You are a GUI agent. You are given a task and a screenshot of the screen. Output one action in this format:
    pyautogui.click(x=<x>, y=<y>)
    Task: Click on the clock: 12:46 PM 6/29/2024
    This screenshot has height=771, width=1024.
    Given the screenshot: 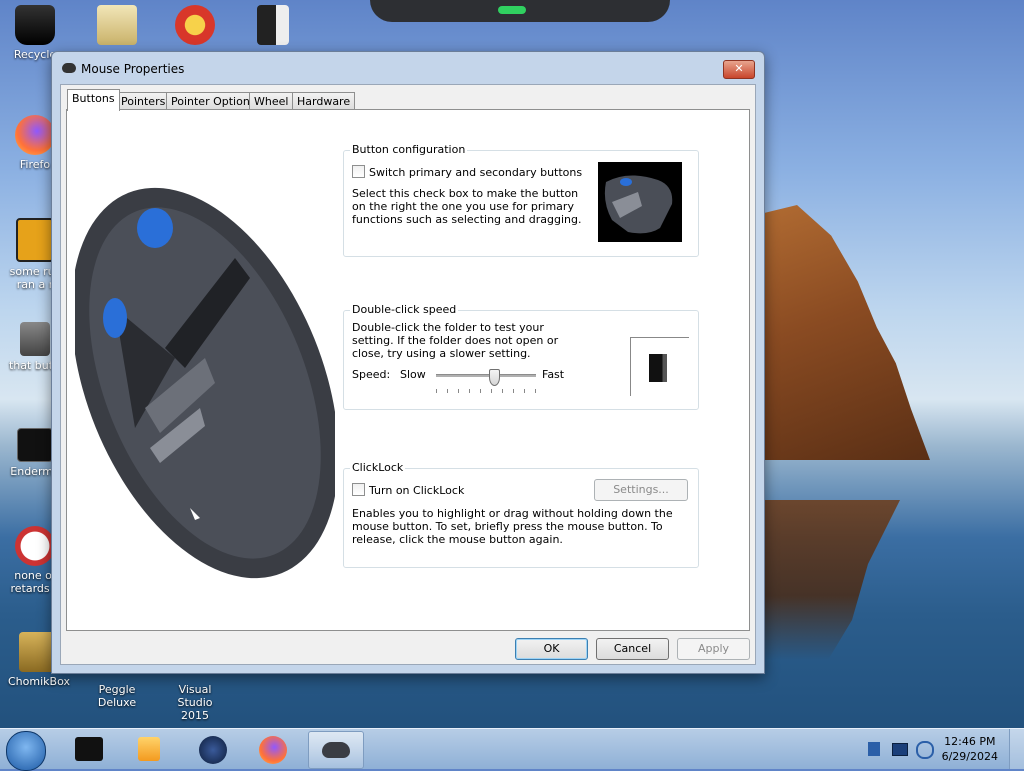 What is the action you would take?
    pyautogui.click(x=970, y=749)
    